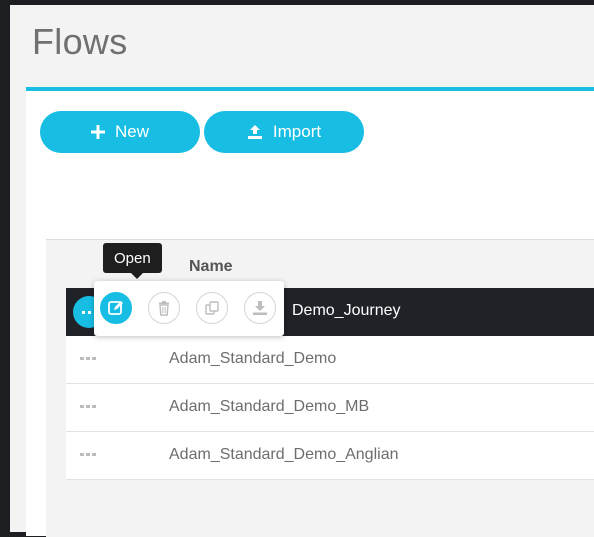  I want to click on table-row: Adam_Standard_Demo, so click(330, 360).